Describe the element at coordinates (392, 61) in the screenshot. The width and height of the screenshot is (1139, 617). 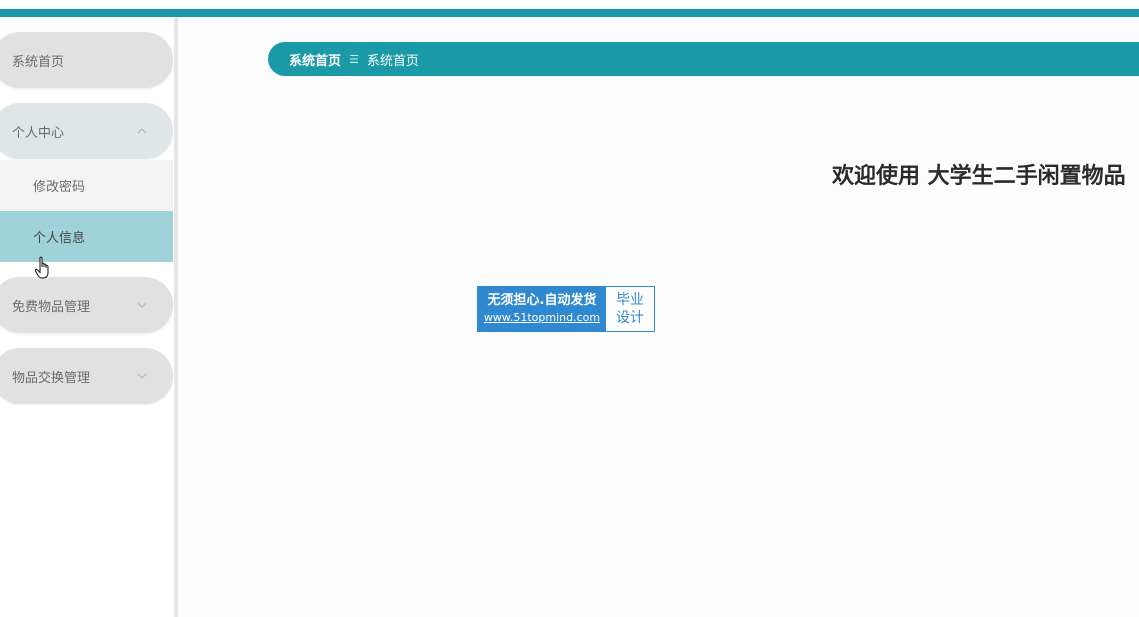
I see `breadcrumb-current: 系统首页` at that location.